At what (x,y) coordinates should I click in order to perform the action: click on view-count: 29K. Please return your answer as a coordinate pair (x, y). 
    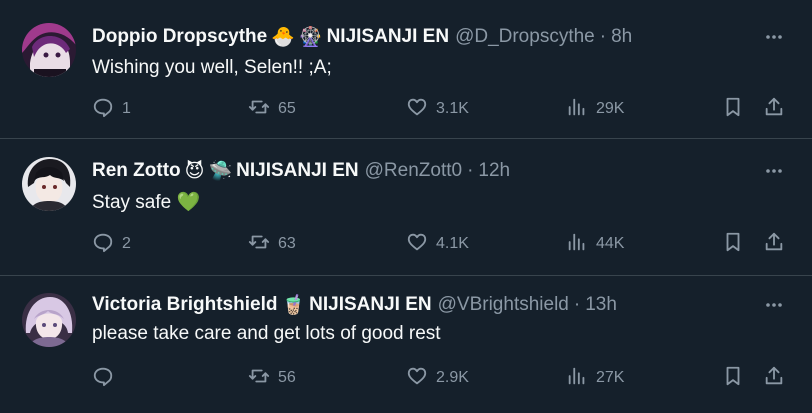
    Looking at the image, I should click on (610, 108).